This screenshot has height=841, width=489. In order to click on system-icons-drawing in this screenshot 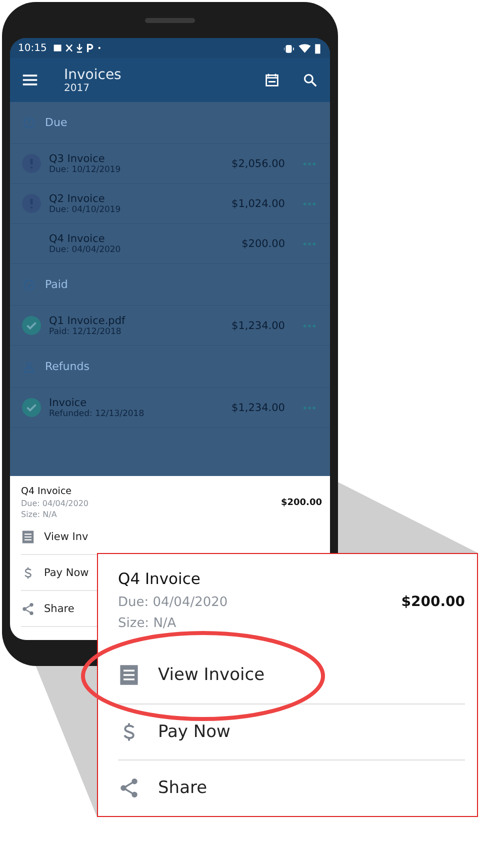, I will do `click(303, 48)`.